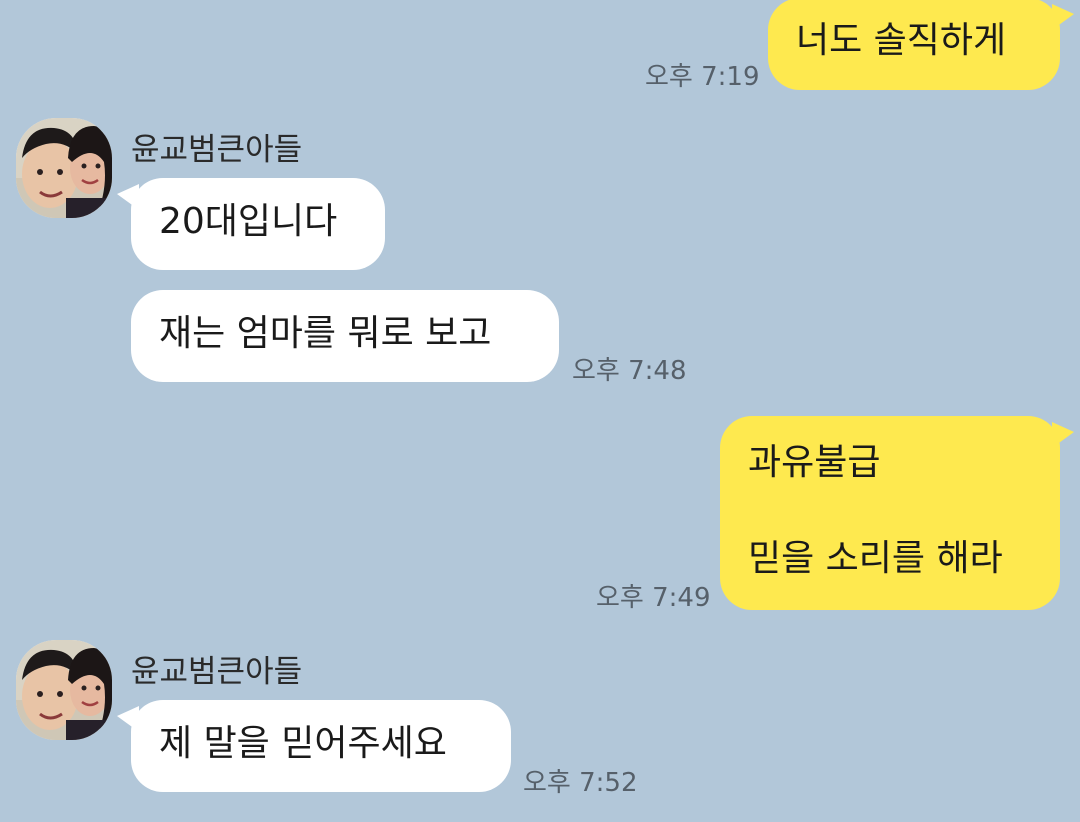  What do you see at coordinates (345, 336) in the screenshot?
I see `incoming-message-bubble: 재는 엄마를 뭐로 보고` at bounding box center [345, 336].